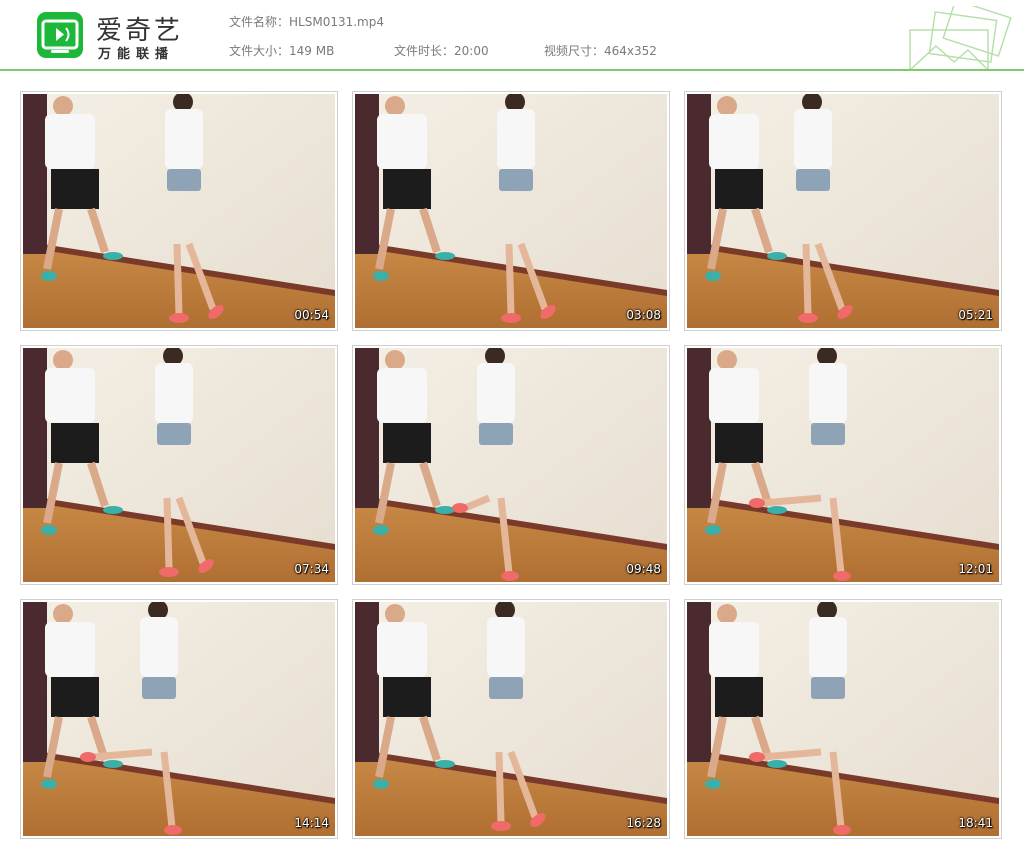 The image size is (1024, 861). What do you see at coordinates (975, 569) in the screenshot?
I see `thumbnail-timestamp: 12:01` at bounding box center [975, 569].